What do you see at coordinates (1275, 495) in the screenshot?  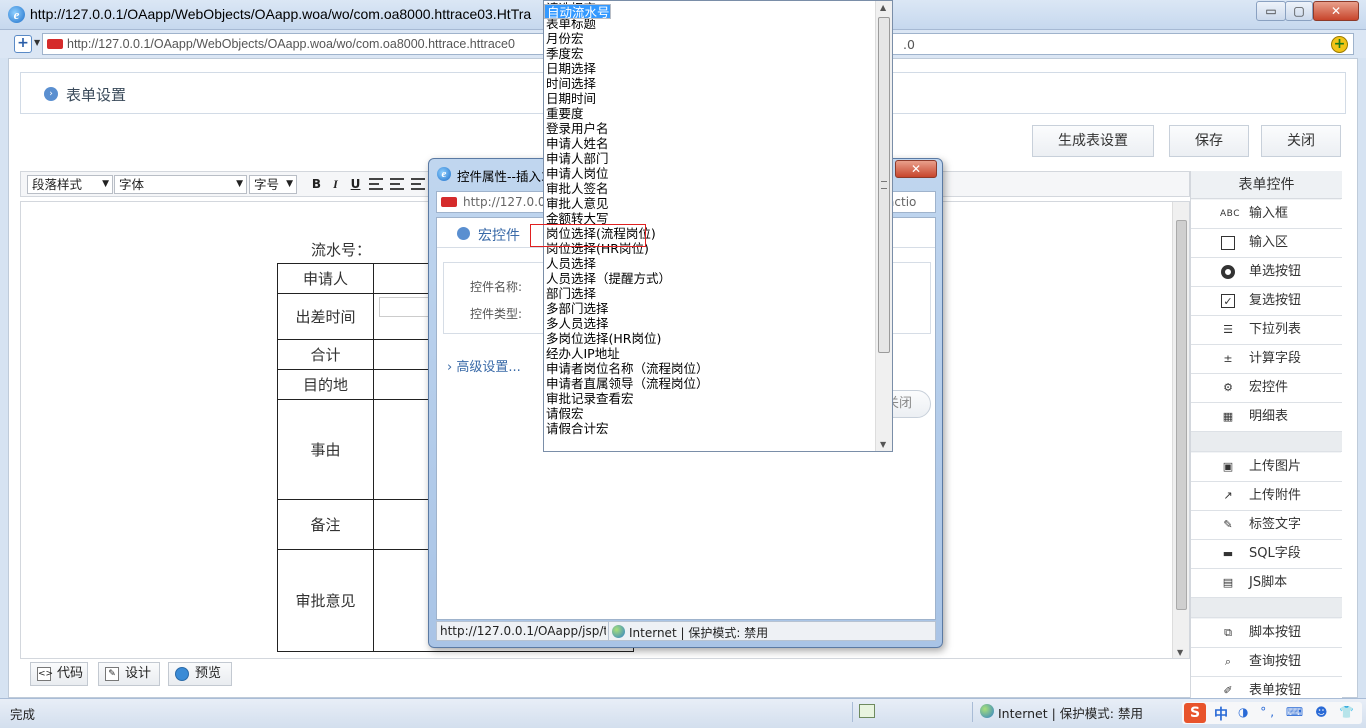 I see `control-label: 上传附件` at bounding box center [1275, 495].